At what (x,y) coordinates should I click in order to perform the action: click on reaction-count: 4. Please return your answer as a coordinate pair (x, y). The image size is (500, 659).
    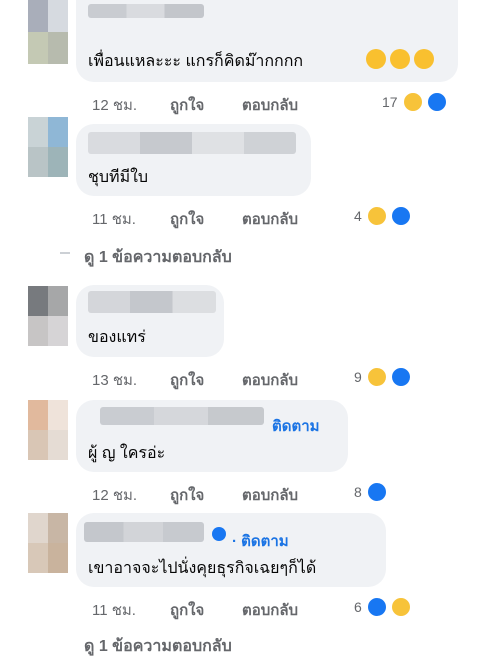
    Looking at the image, I should click on (358, 216).